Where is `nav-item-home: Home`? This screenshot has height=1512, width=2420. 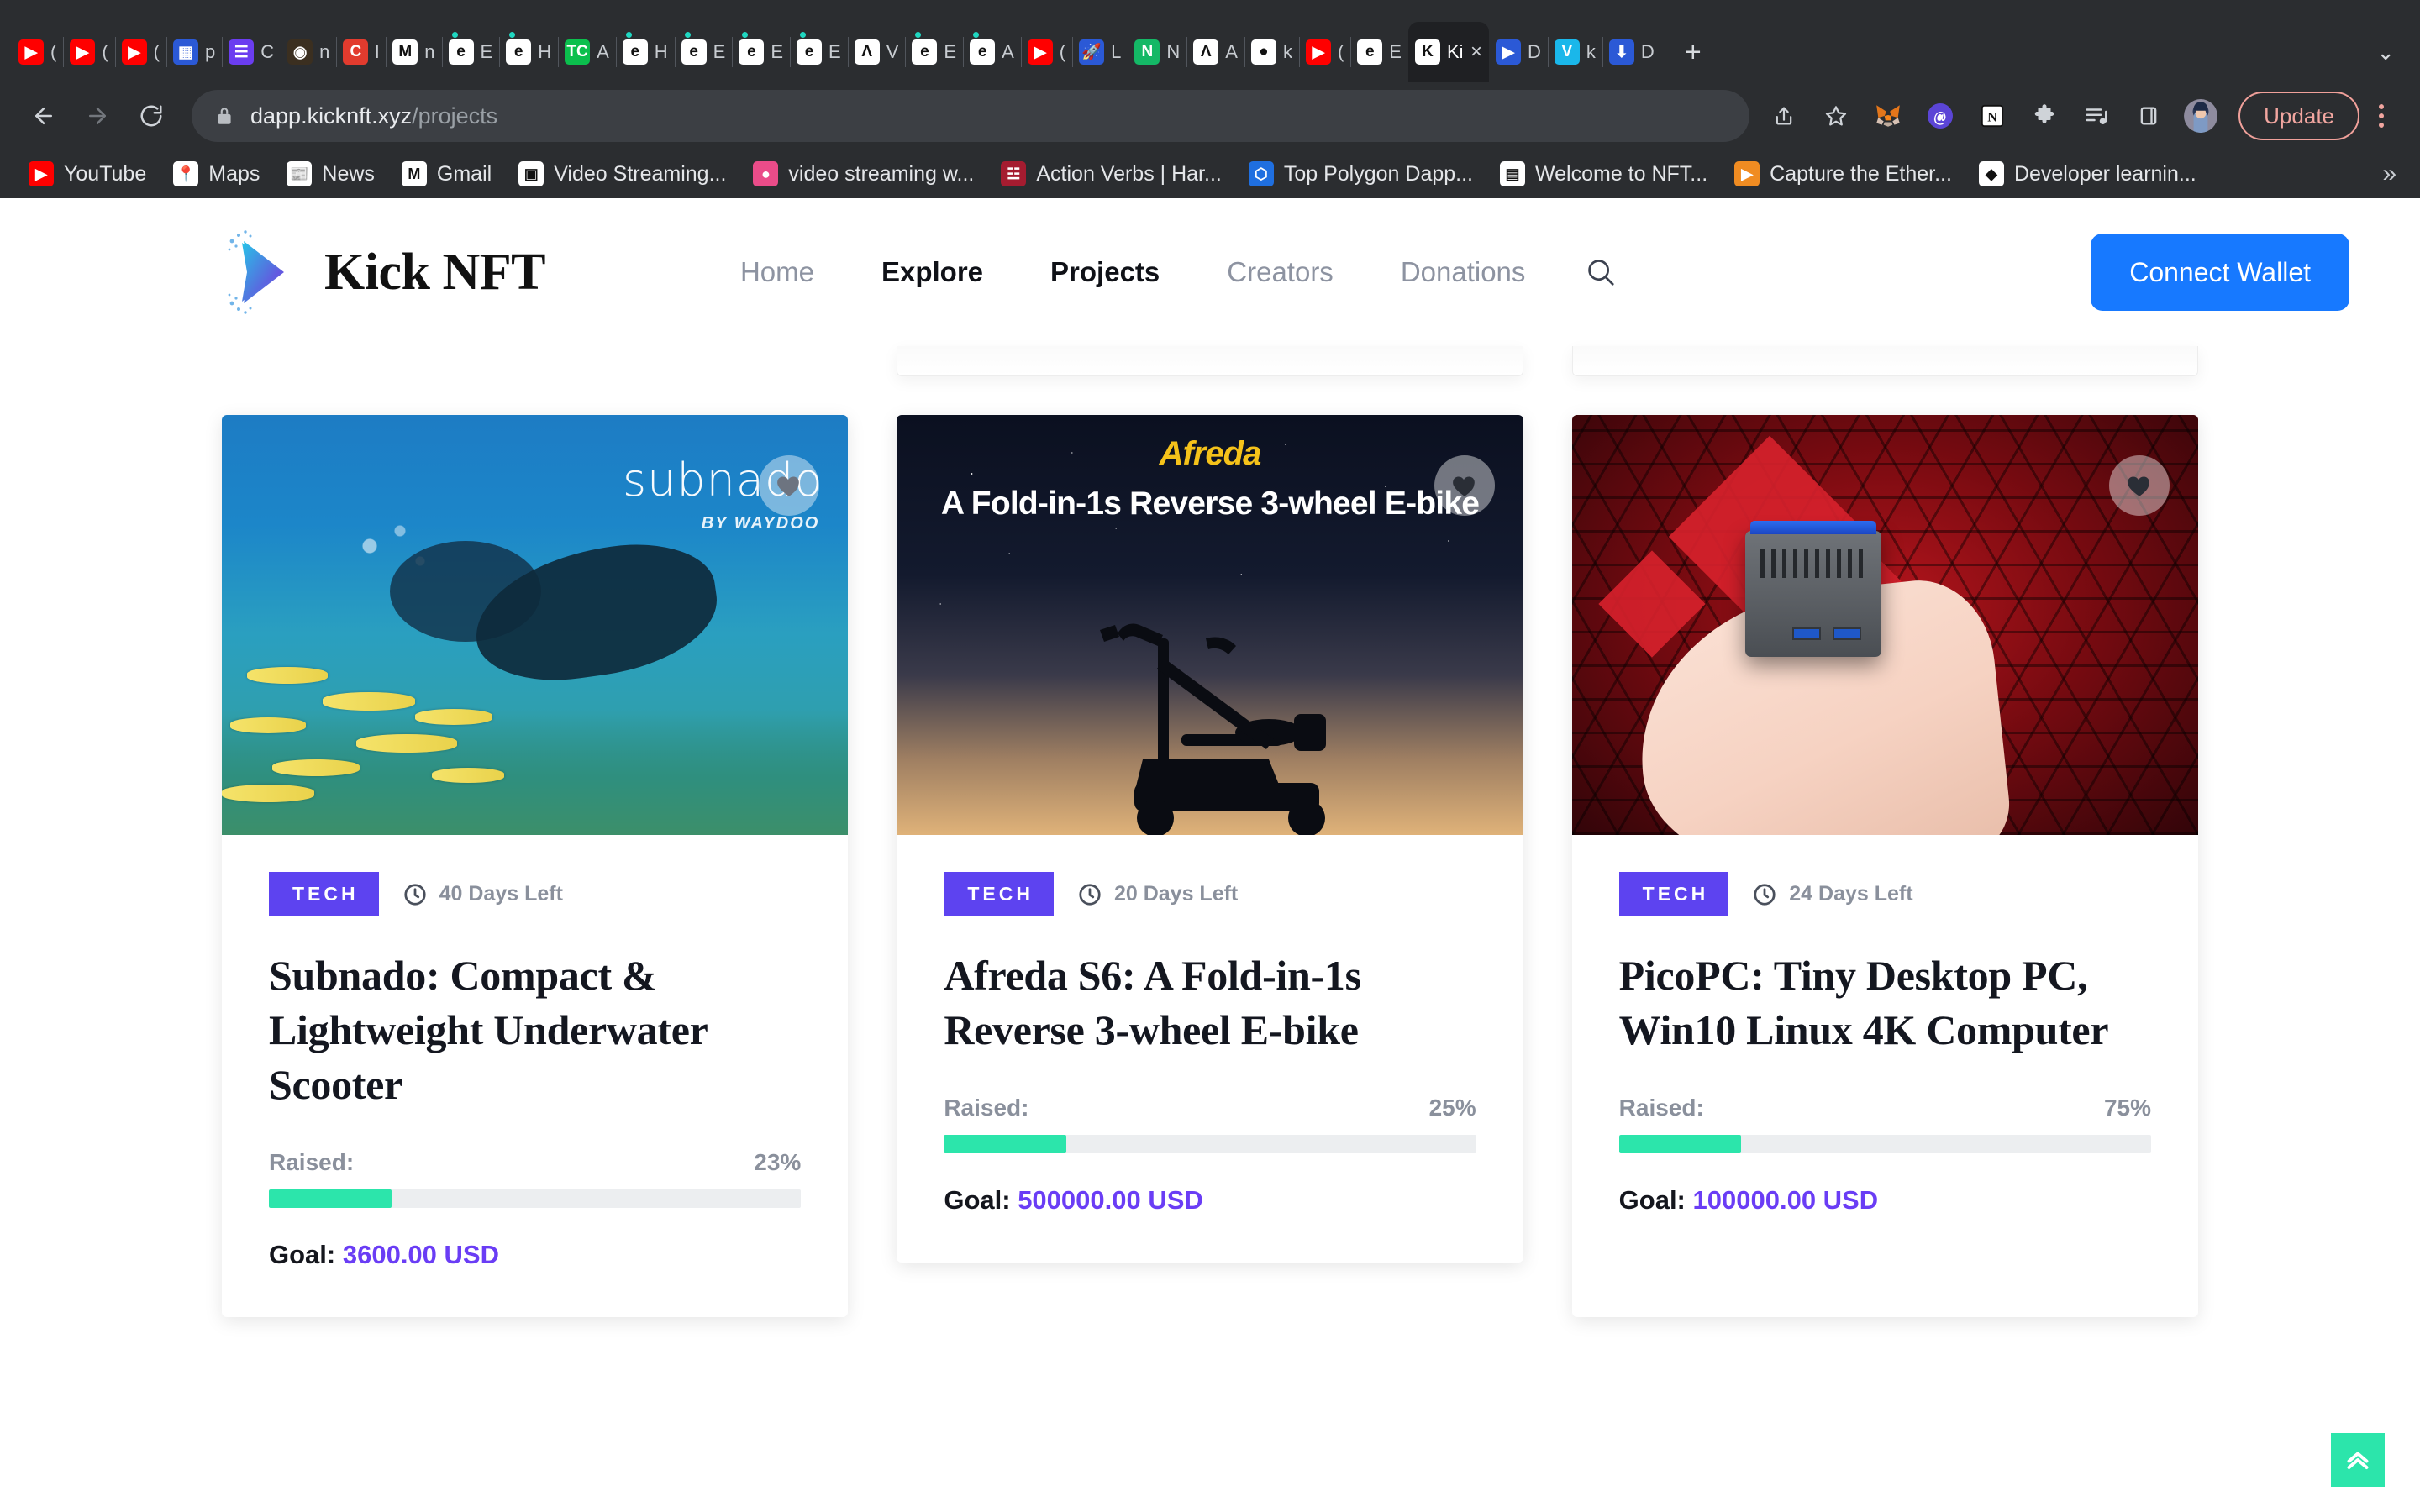 nav-item-home: Home is located at coordinates (778, 272).